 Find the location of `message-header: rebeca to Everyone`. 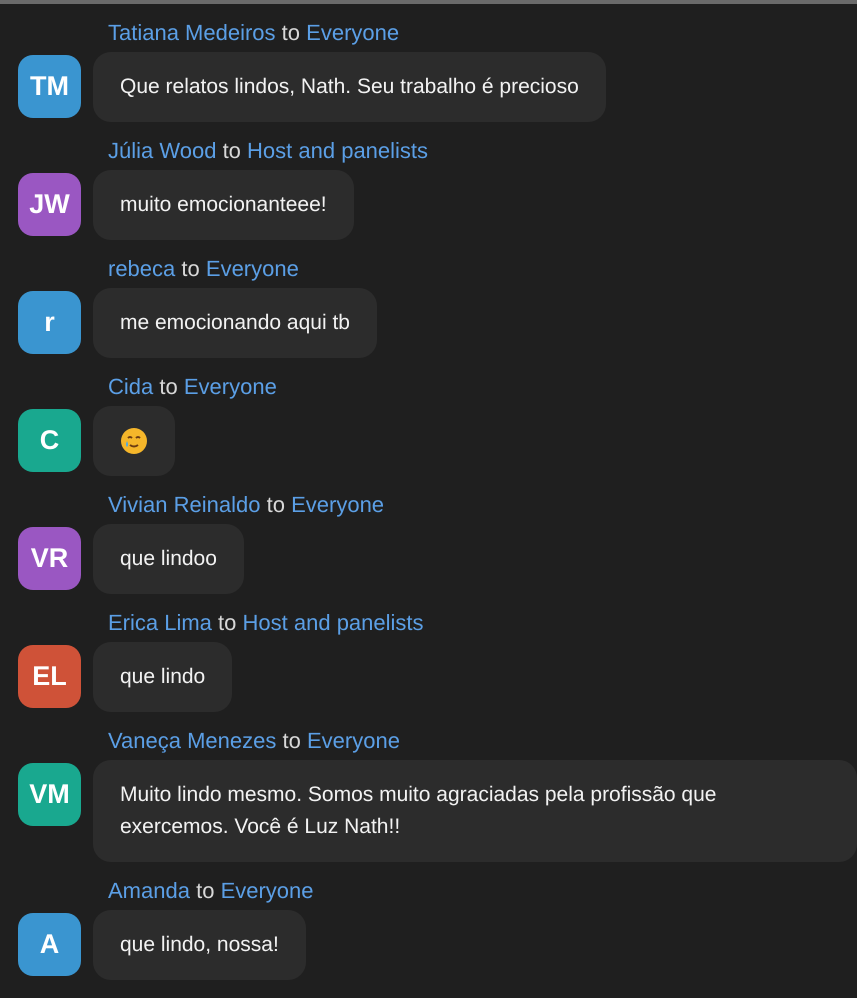

message-header: rebeca to Everyone is located at coordinates (203, 269).